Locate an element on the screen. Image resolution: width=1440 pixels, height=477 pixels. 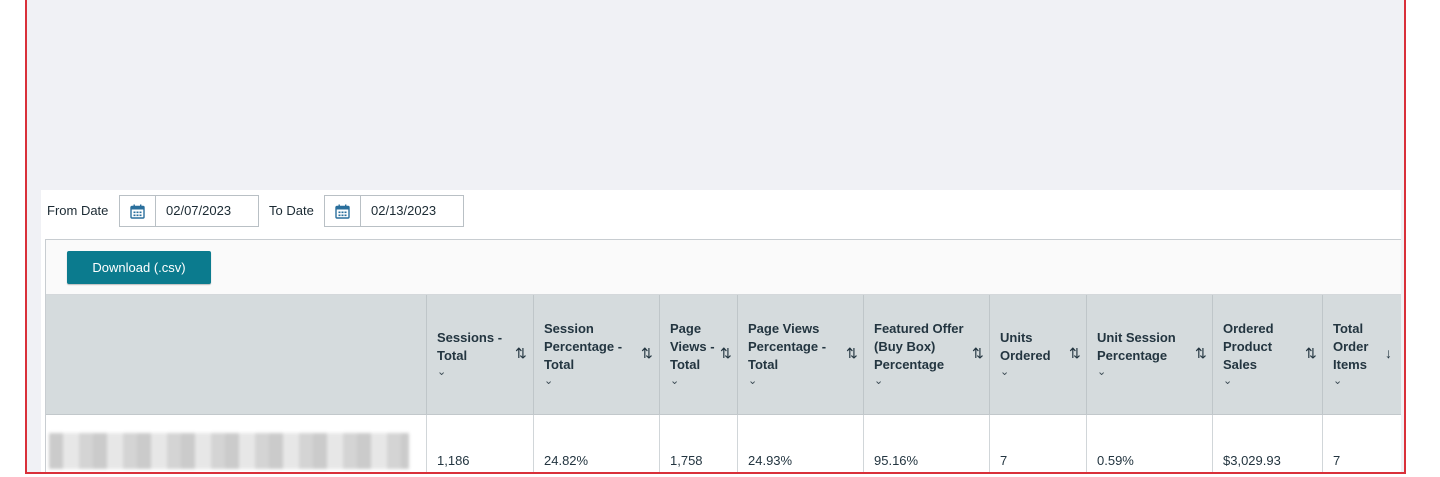
column-header-page-views-total: Page Views - Total ⌄ ⇅ is located at coordinates (698, 354).